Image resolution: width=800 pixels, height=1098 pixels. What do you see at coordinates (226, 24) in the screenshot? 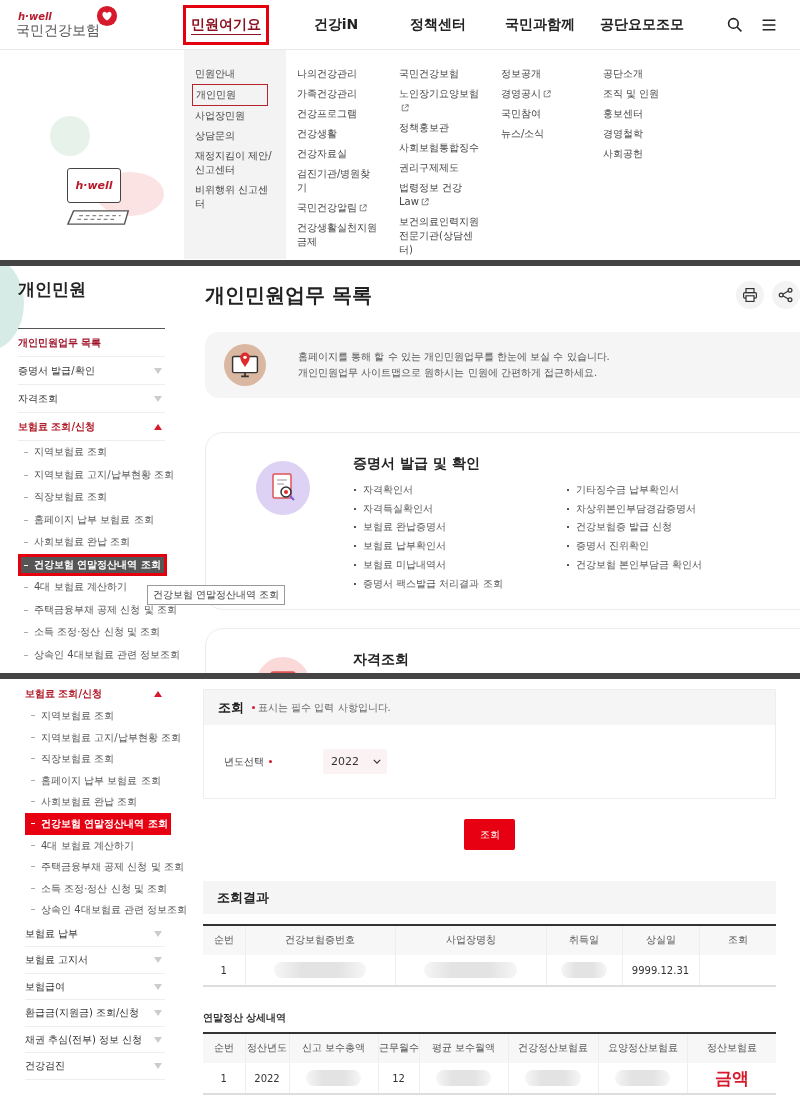
I see `nav-tab: 민원여기요` at bounding box center [226, 24].